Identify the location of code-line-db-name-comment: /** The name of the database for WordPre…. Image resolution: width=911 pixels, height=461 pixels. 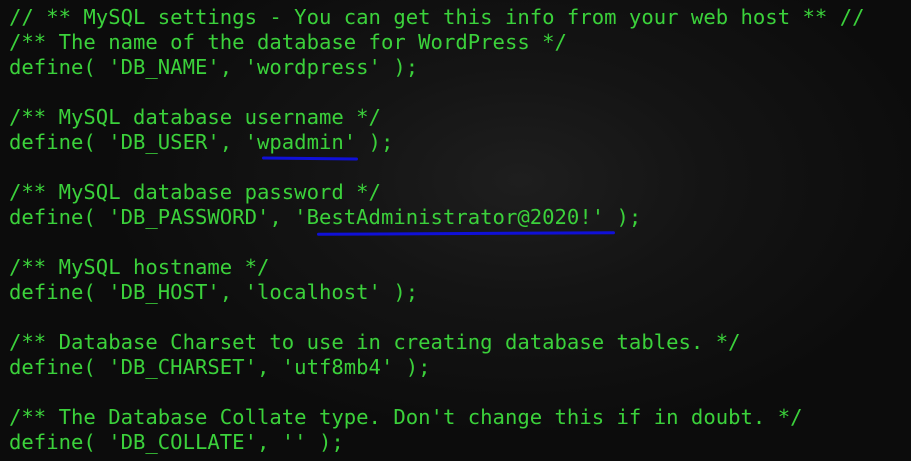
(288, 42).